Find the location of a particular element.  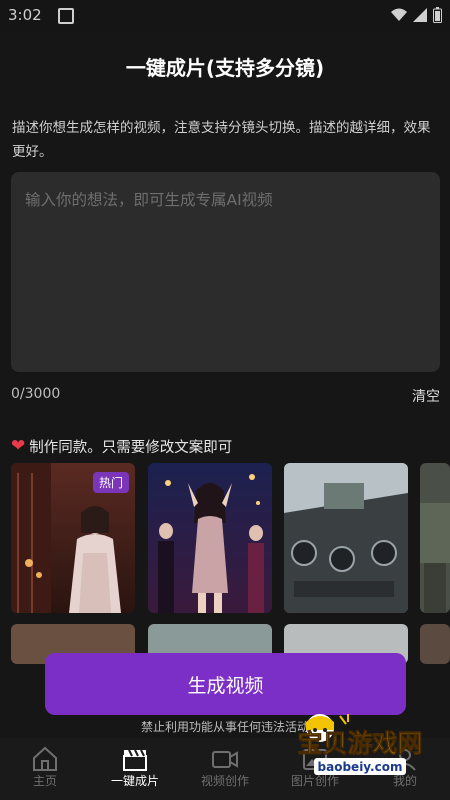

signal-icon is located at coordinates (420, 15).